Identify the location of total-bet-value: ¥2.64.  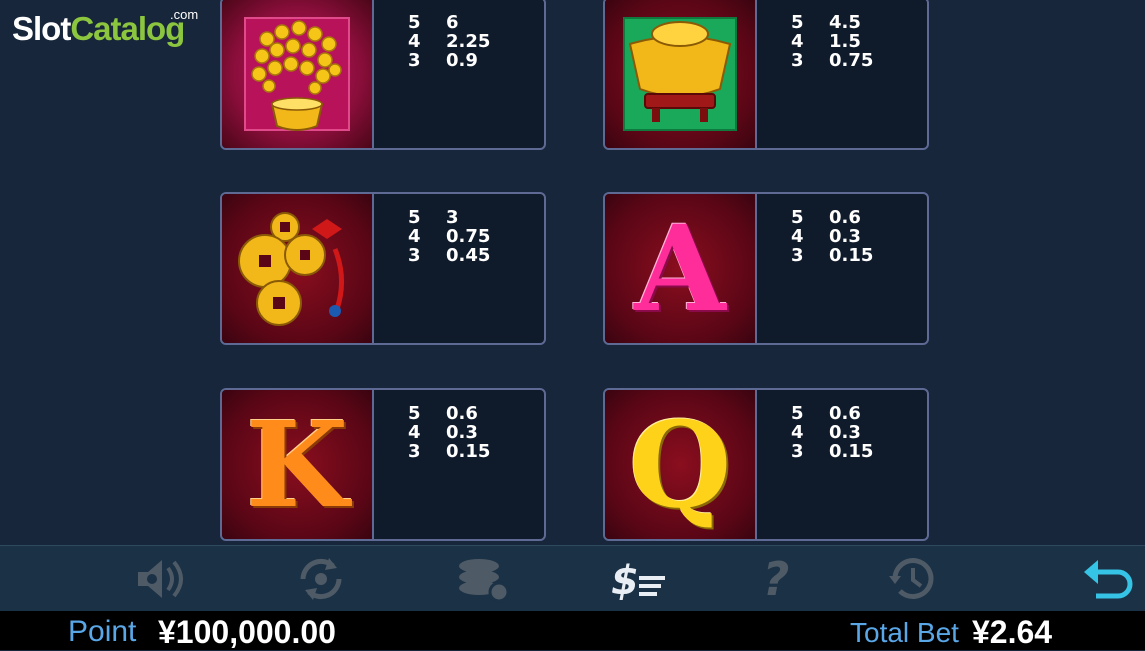
(1012, 632).